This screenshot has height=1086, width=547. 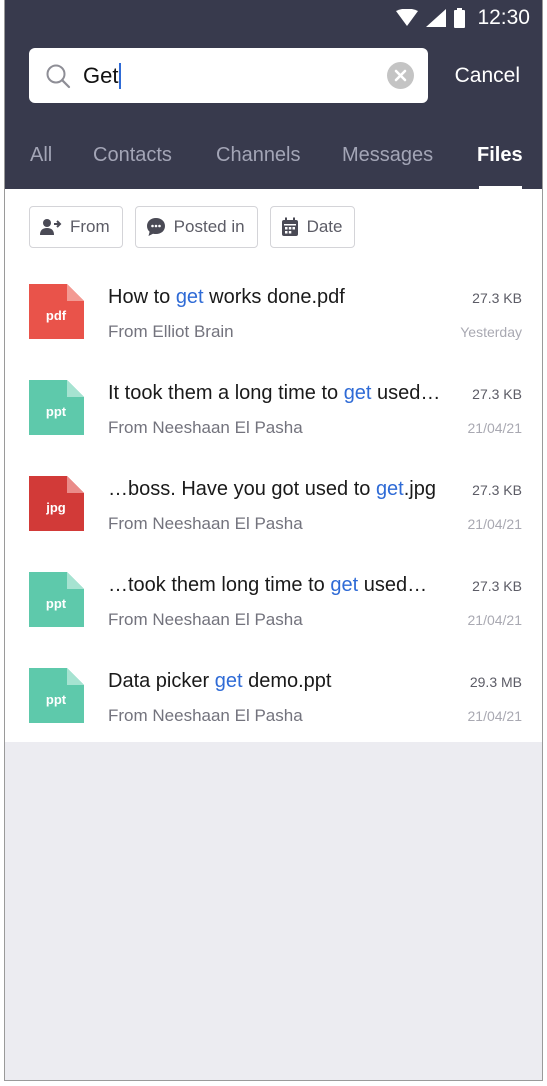 I want to click on jpg-file-icon: jpg, so click(x=56, y=503).